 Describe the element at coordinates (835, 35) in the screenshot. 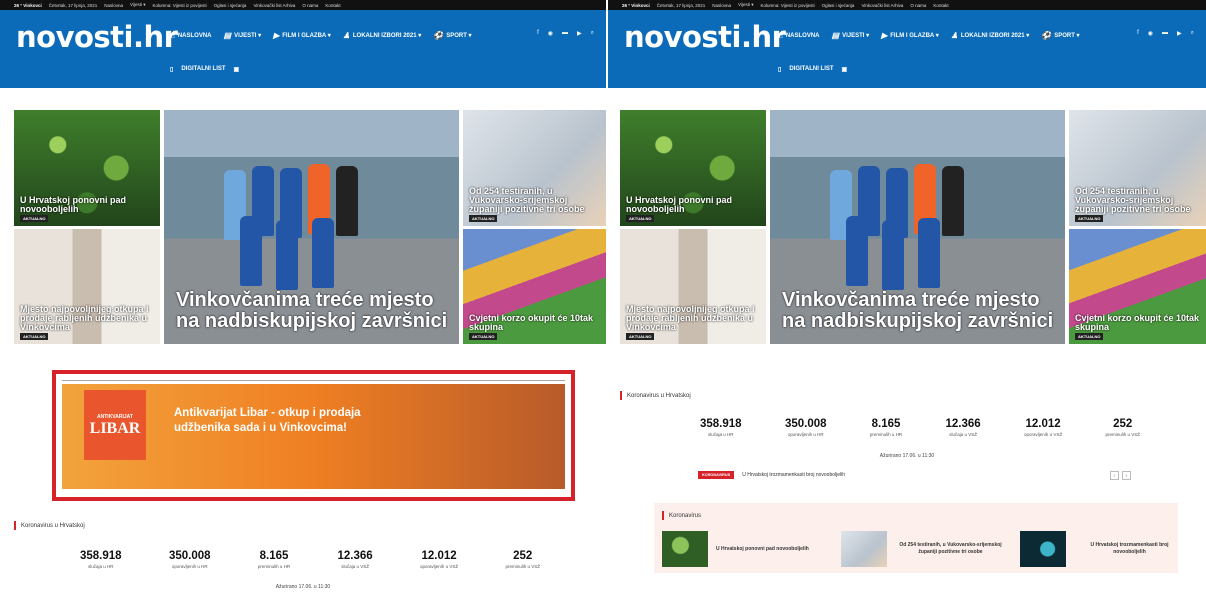

I see `news-icon: ▤` at that location.